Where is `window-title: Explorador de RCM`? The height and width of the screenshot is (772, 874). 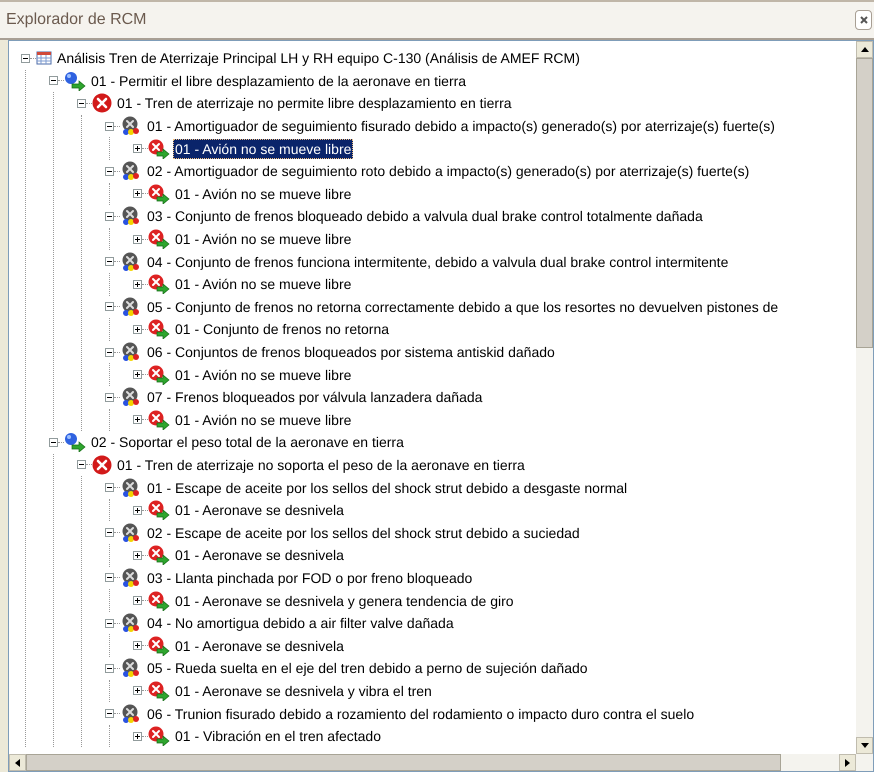
window-title: Explorador de RCM is located at coordinates (76, 20).